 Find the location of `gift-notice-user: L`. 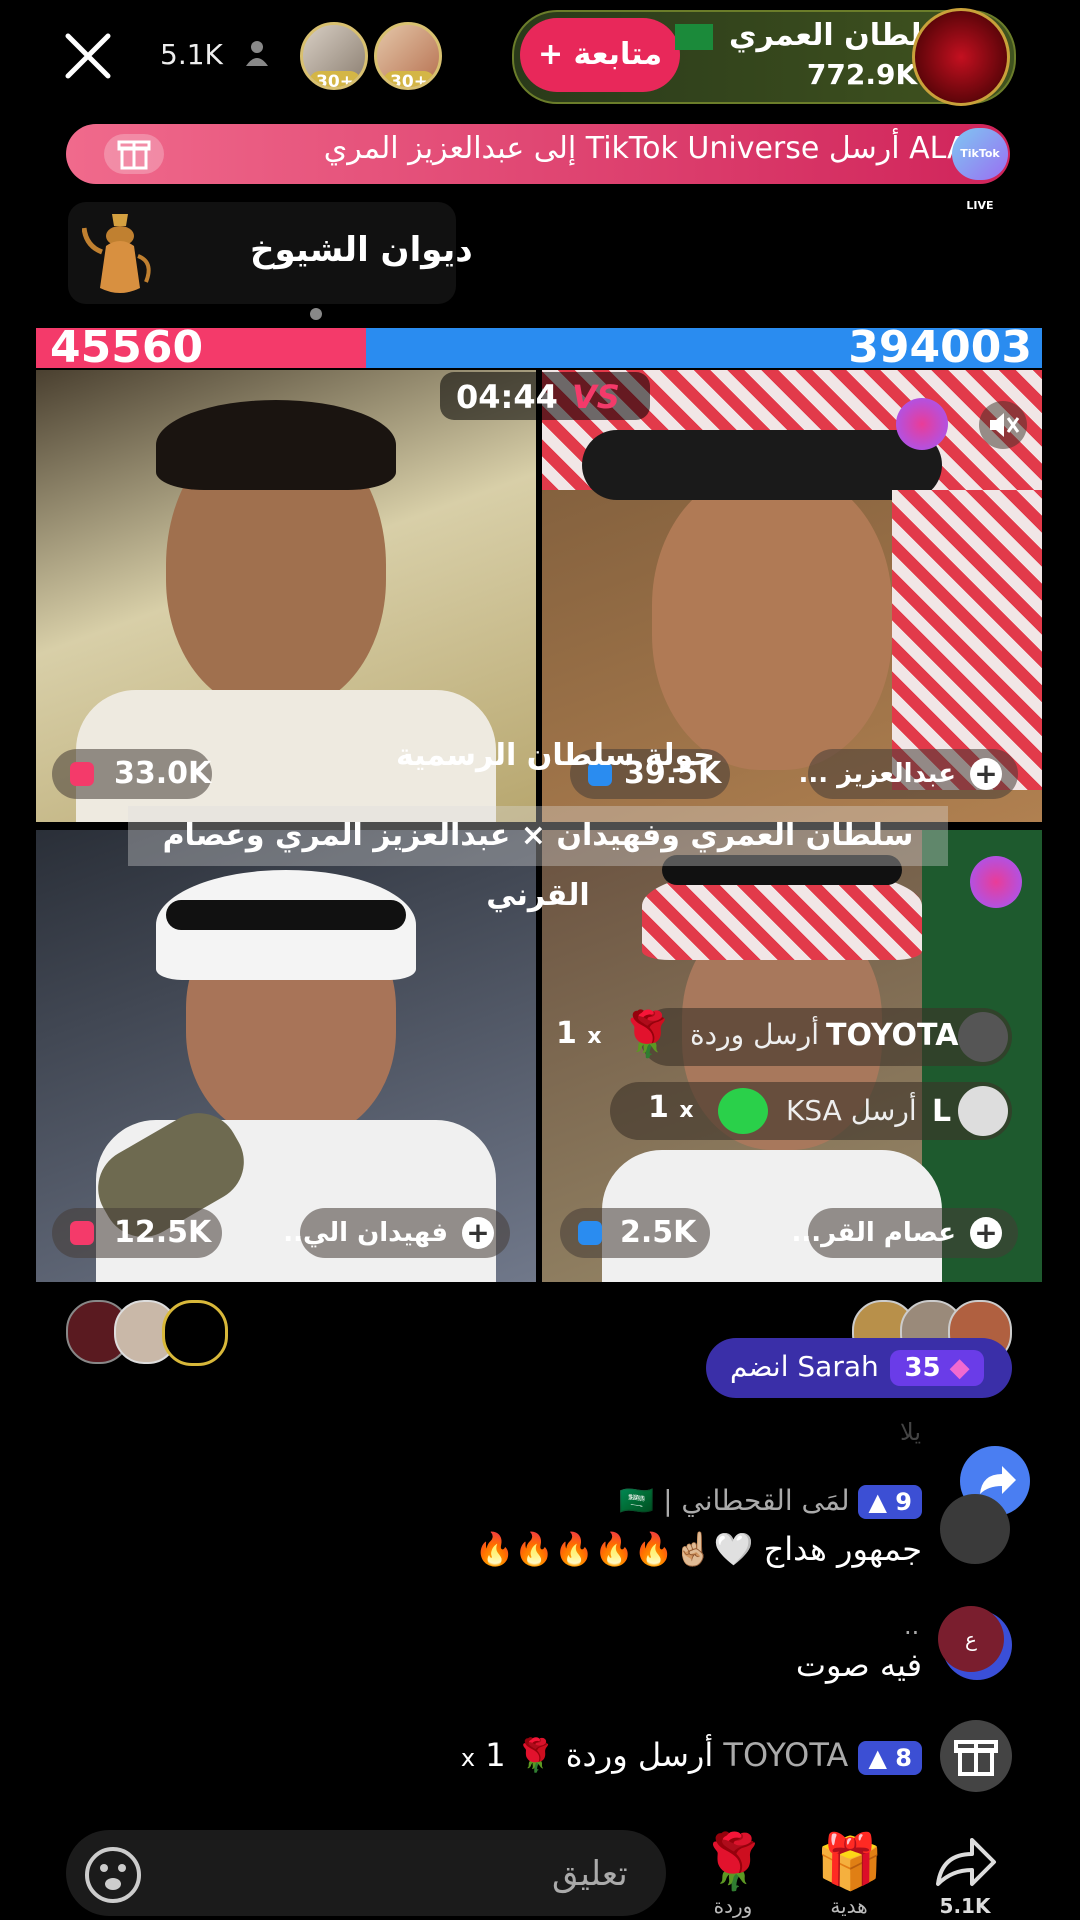

gift-notice-user: L is located at coordinates (942, 1111).